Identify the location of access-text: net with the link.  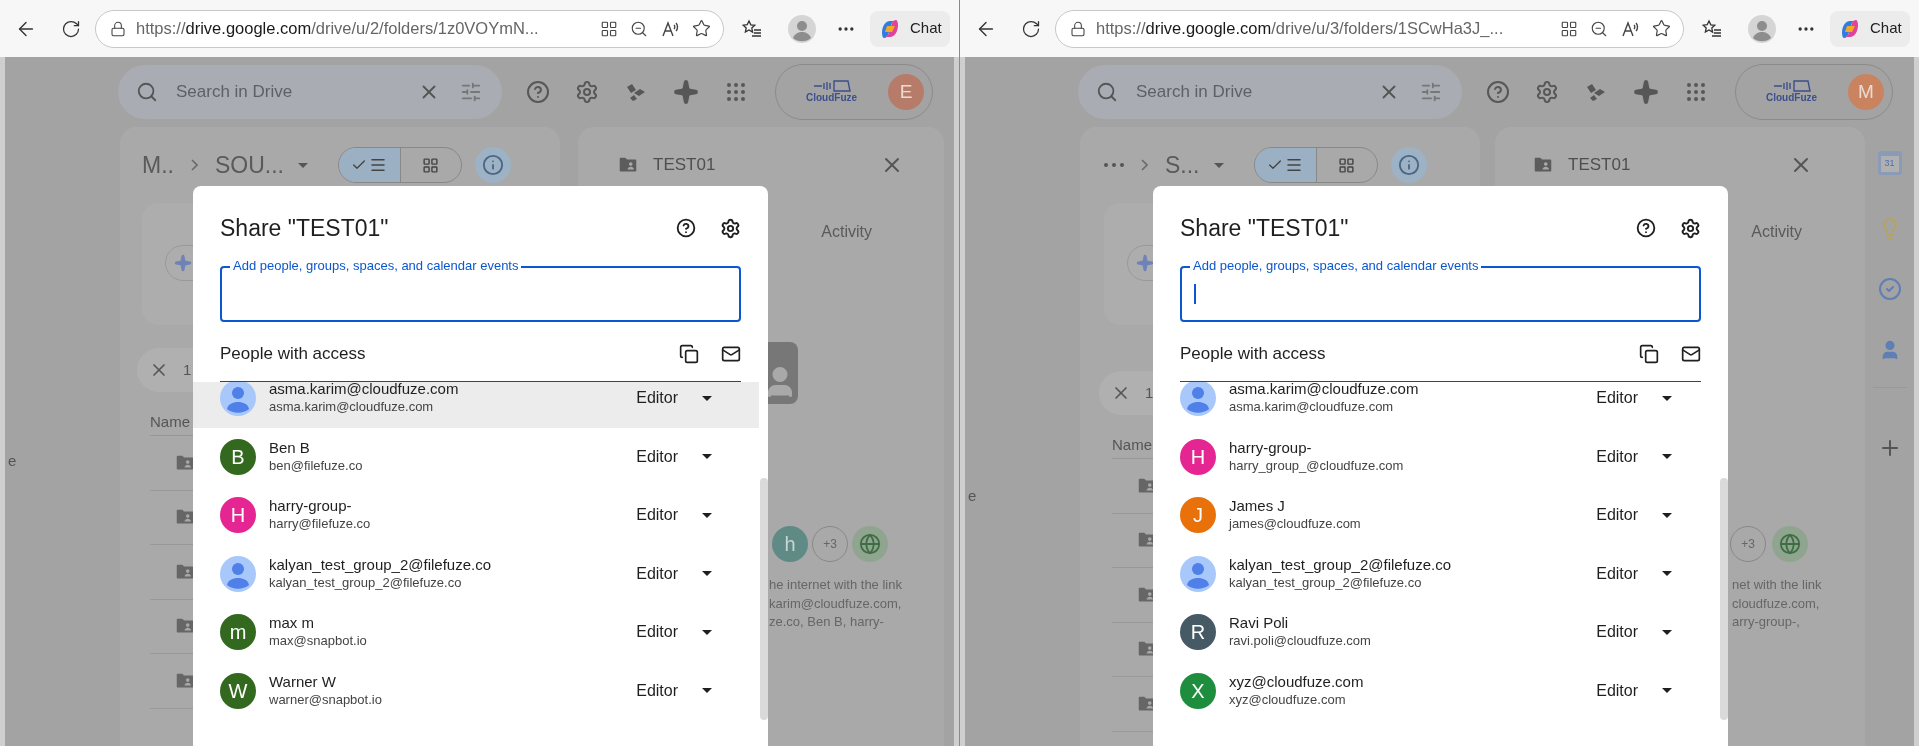
(1777, 585).